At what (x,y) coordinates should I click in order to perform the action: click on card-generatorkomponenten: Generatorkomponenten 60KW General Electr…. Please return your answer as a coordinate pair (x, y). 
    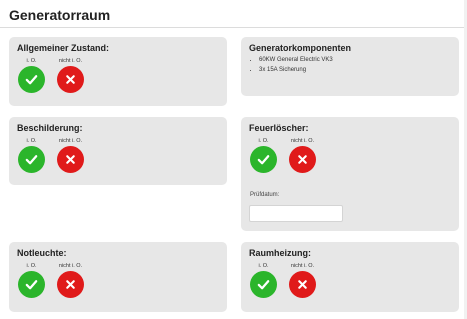
    Looking at the image, I should click on (350, 66).